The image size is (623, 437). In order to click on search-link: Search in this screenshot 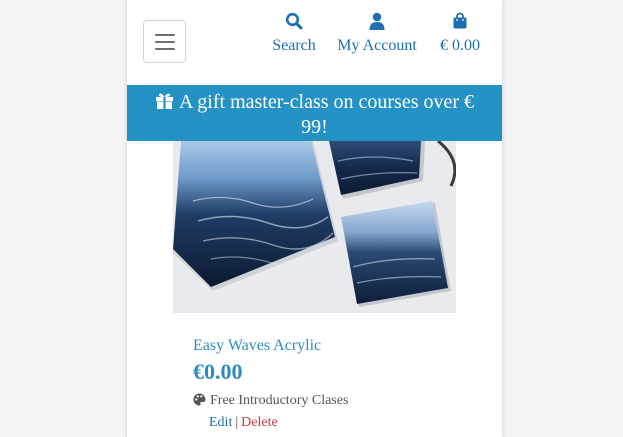, I will do `click(294, 33)`.